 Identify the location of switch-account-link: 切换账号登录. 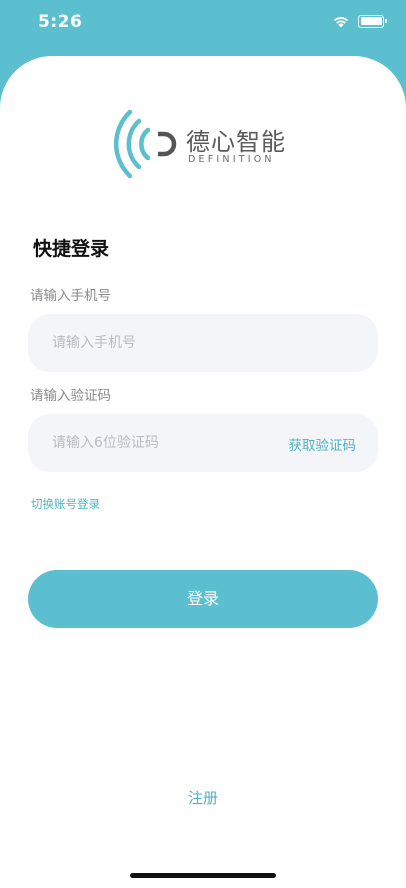
(65, 504).